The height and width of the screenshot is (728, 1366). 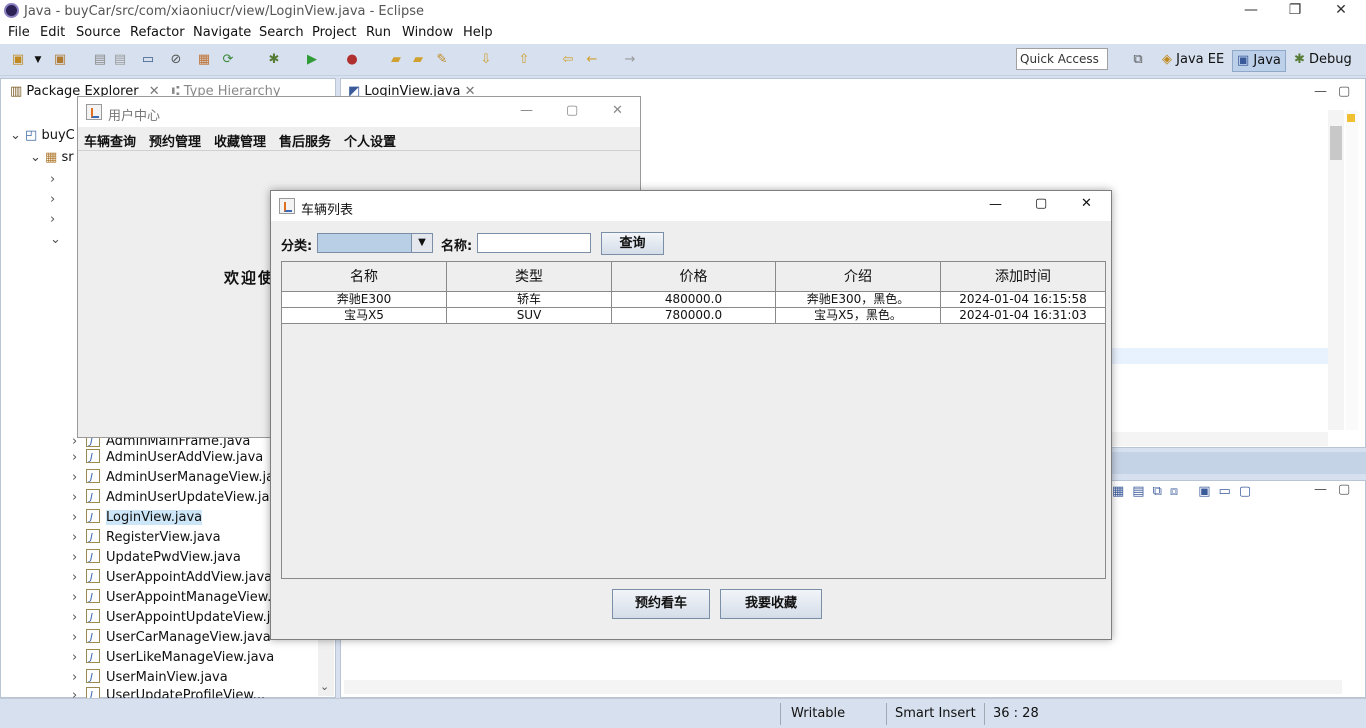 What do you see at coordinates (1344, 91) in the screenshot?
I see `maximize-editor-icon: ▢` at bounding box center [1344, 91].